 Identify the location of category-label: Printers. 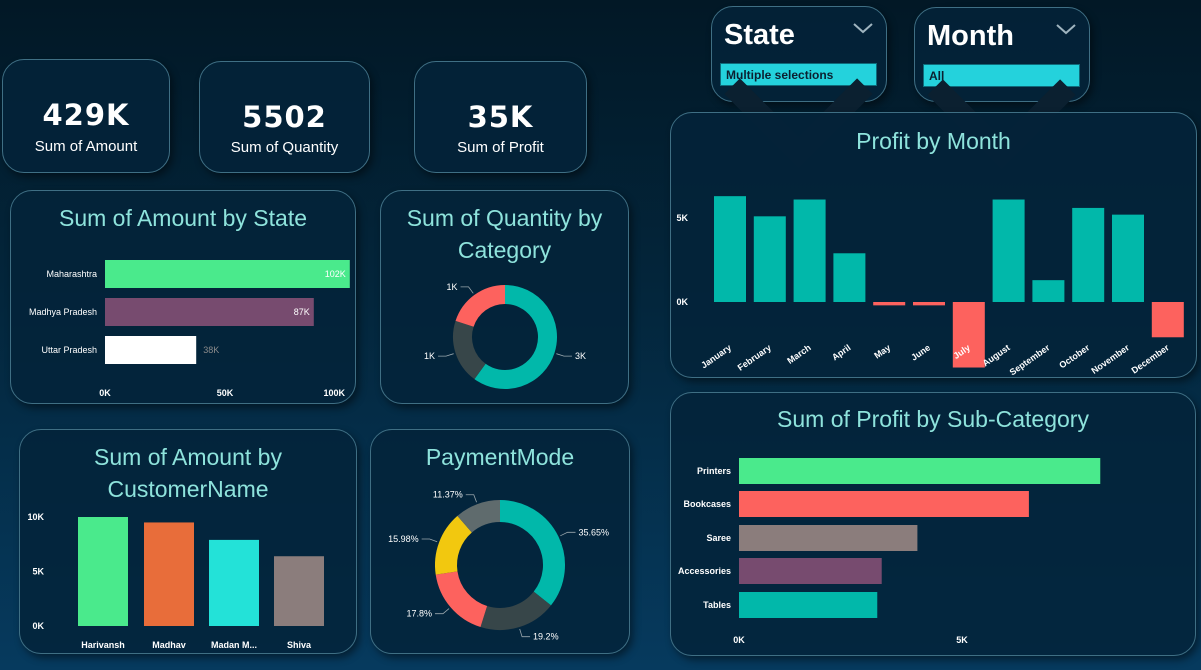
(714, 471).